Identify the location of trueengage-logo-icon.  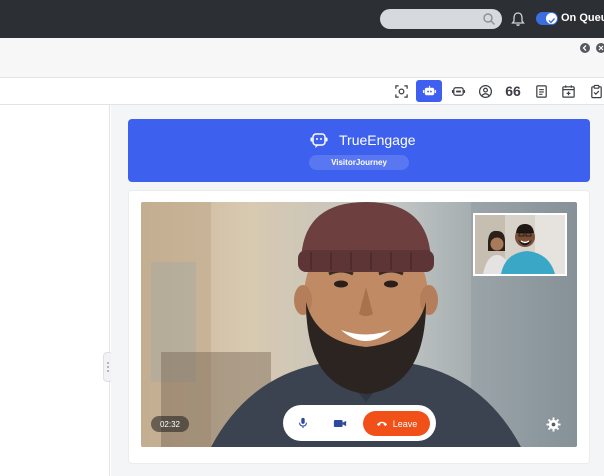
(319, 140).